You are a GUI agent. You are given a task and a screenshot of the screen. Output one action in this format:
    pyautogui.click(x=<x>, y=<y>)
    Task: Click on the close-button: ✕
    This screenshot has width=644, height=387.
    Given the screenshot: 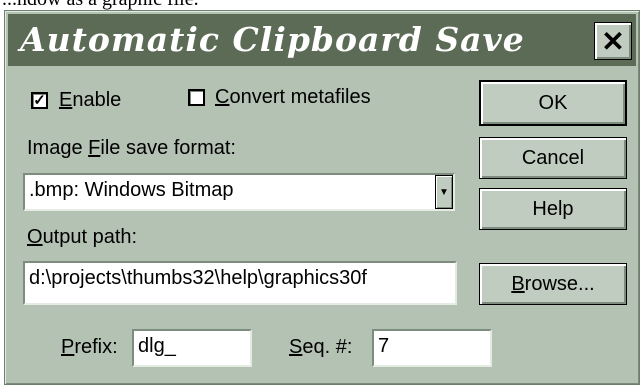 What is the action you would take?
    pyautogui.click(x=613, y=41)
    